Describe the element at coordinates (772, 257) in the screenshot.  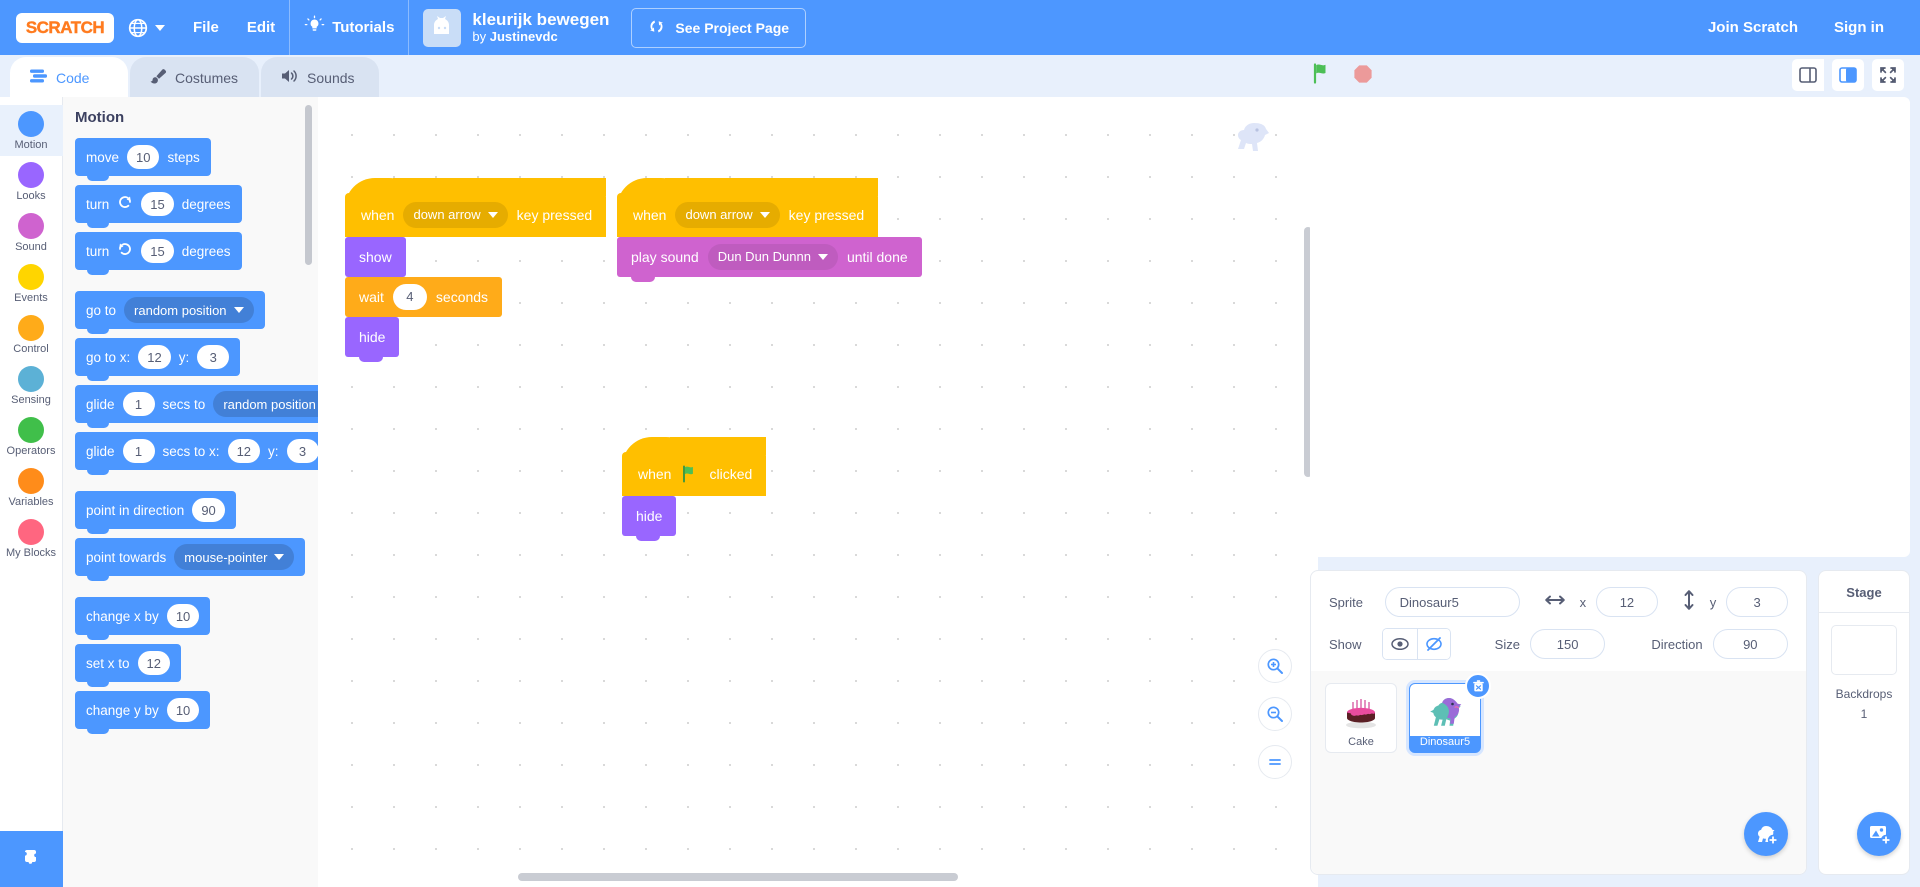
I see `sound-selector-dropdown: Dun Dun Dunnn` at that location.